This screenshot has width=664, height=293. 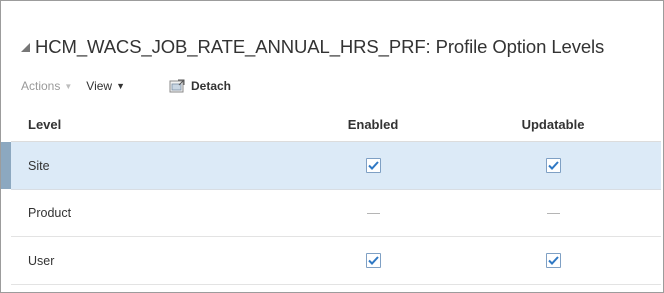 I want to click on detach-button-label: Detach, so click(x=211, y=86).